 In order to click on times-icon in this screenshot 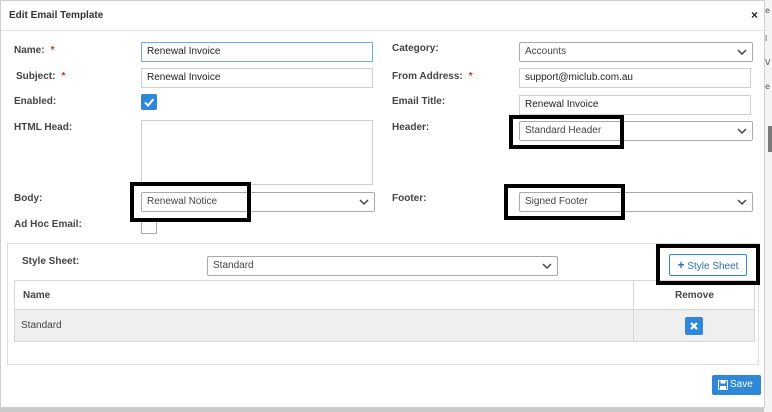, I will do `click(694, 326)`.